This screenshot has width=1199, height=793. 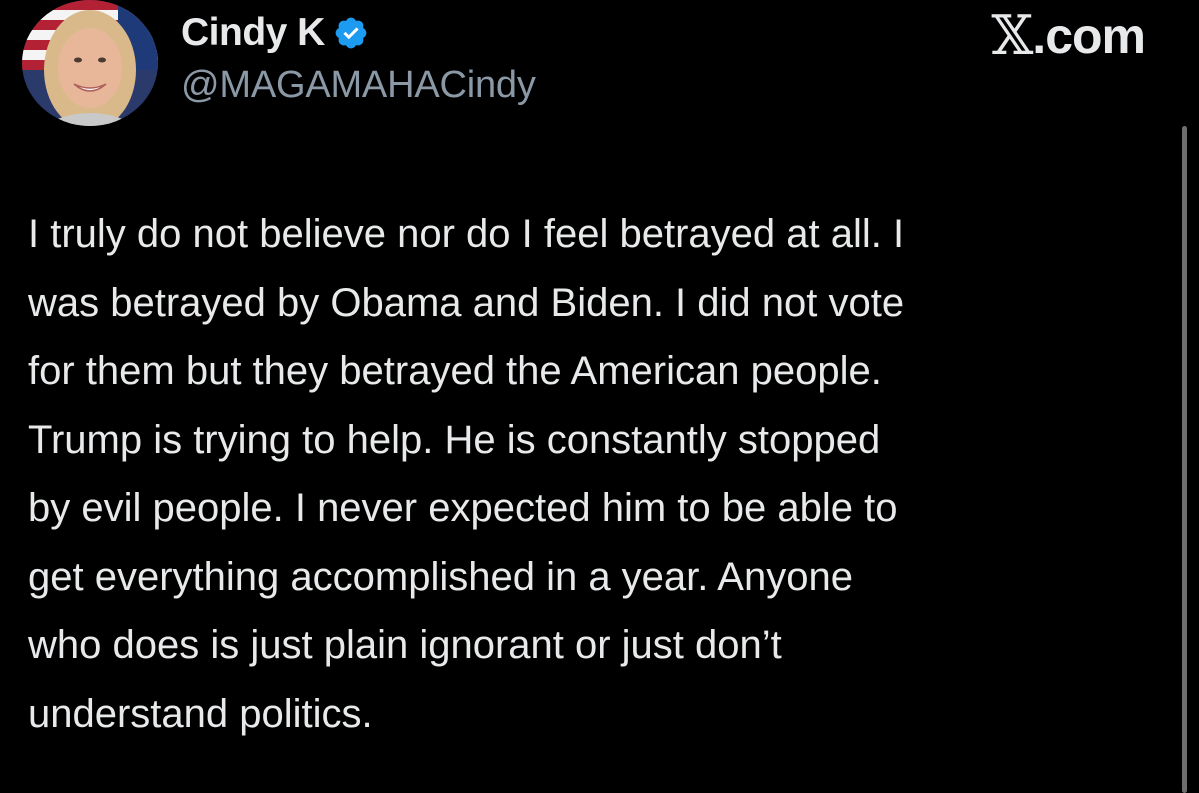 I want to click on verified-badge-icon, so click(x=351, y=33).